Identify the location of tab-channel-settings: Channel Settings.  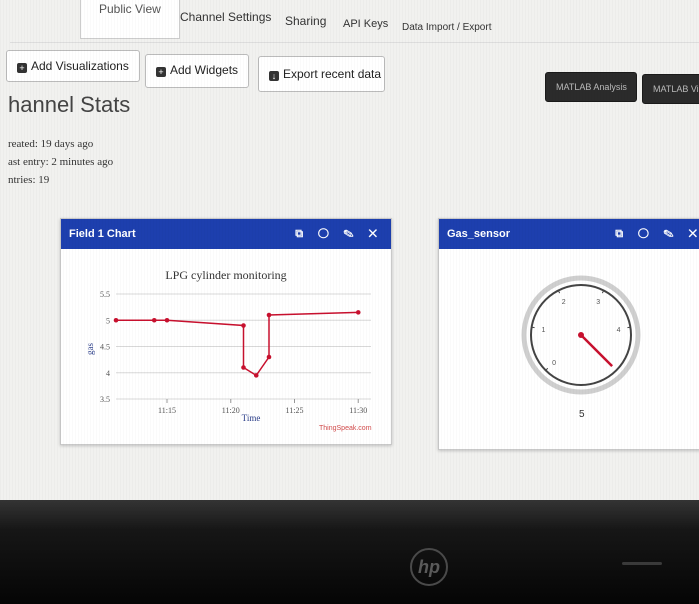
(225, 17).